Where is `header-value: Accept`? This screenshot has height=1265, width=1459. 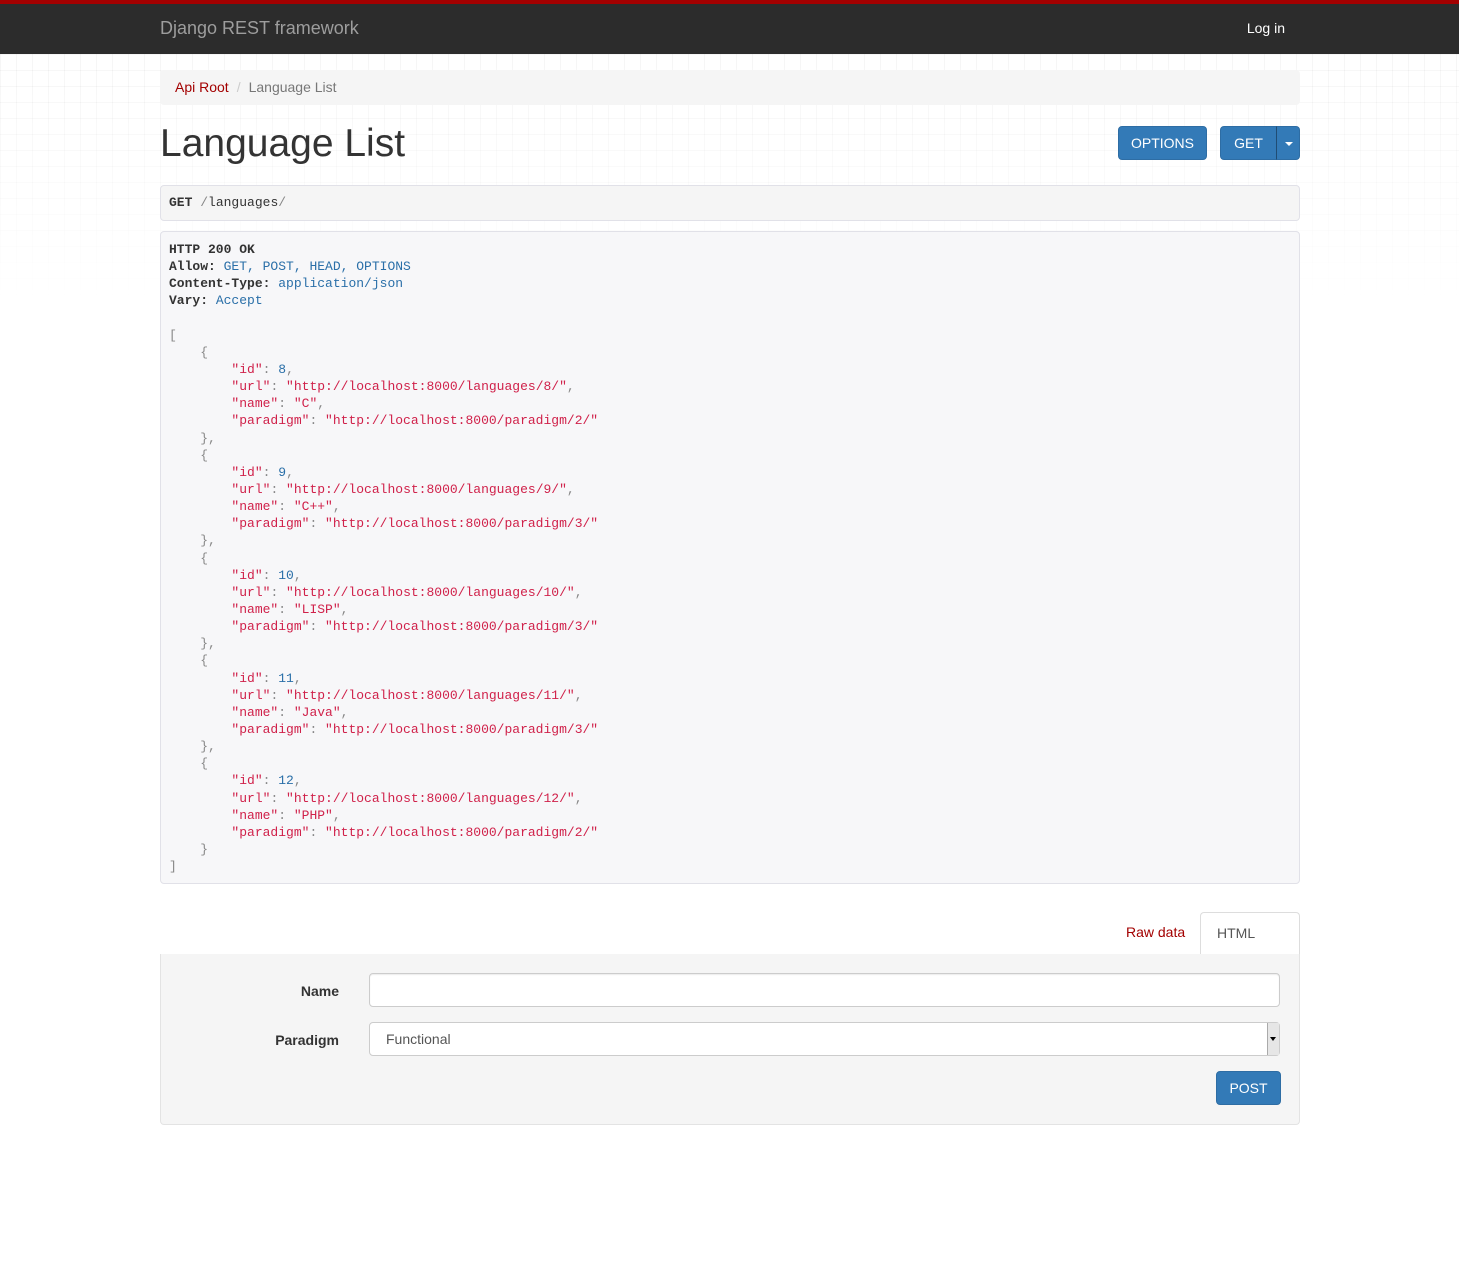 header-value: Accept is located at coordinates (239, 301).